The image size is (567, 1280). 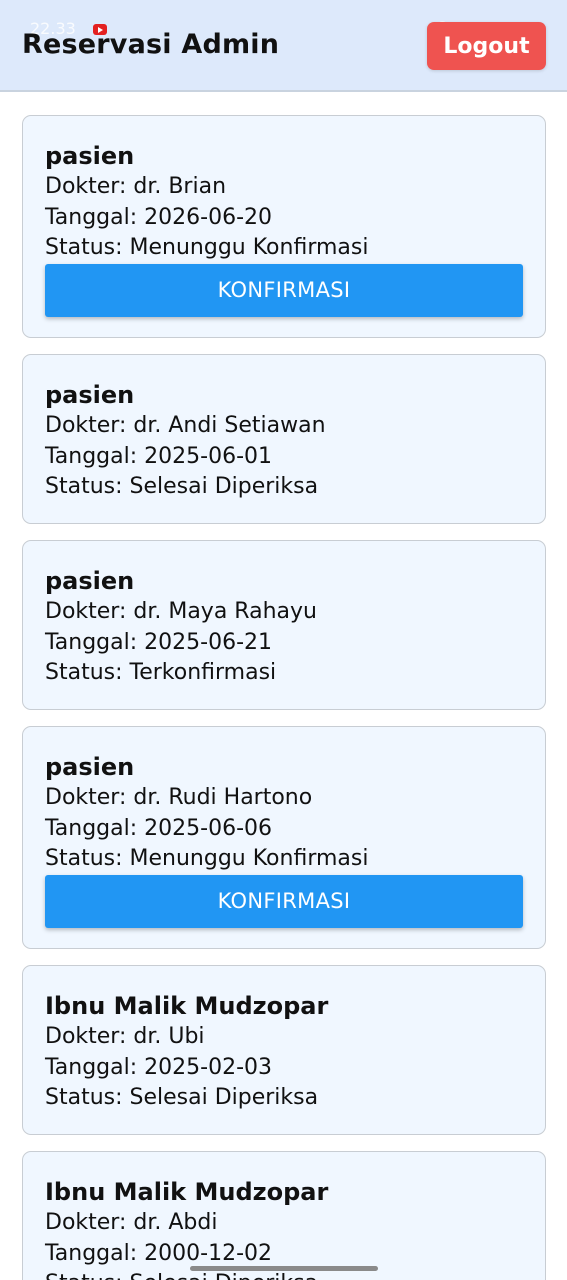 I want to click on date-line: Tanggal: 2026-06-20, so click(x=159, y=217).